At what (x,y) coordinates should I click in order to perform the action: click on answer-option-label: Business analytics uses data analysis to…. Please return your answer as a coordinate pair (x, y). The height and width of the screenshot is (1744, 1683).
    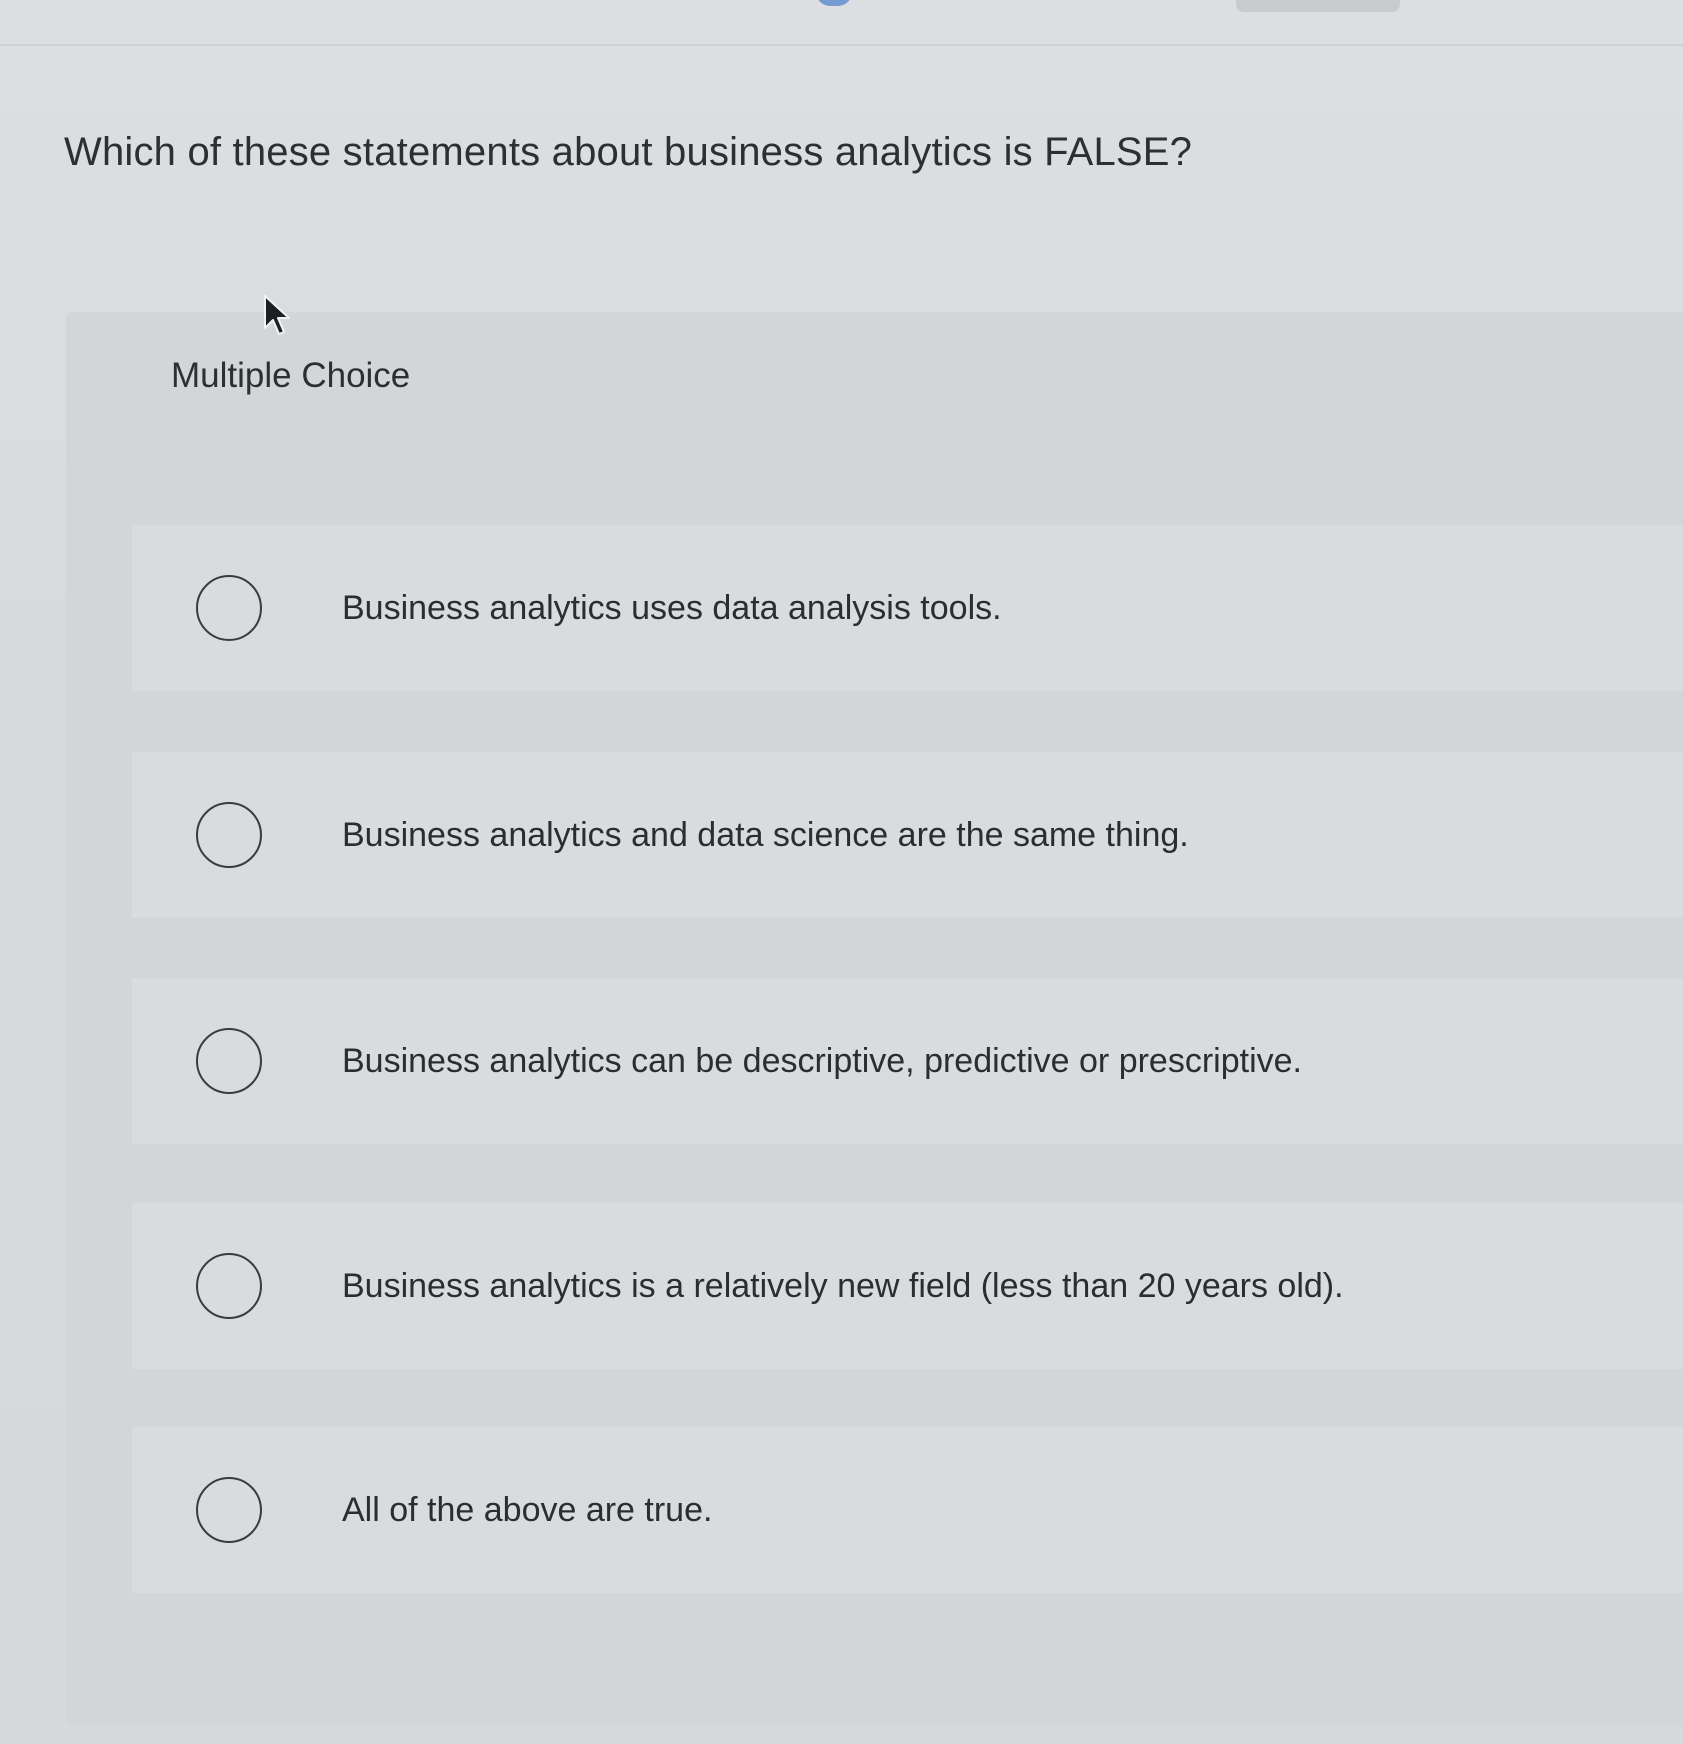
    Looking at the image, I should click on (672, 607).